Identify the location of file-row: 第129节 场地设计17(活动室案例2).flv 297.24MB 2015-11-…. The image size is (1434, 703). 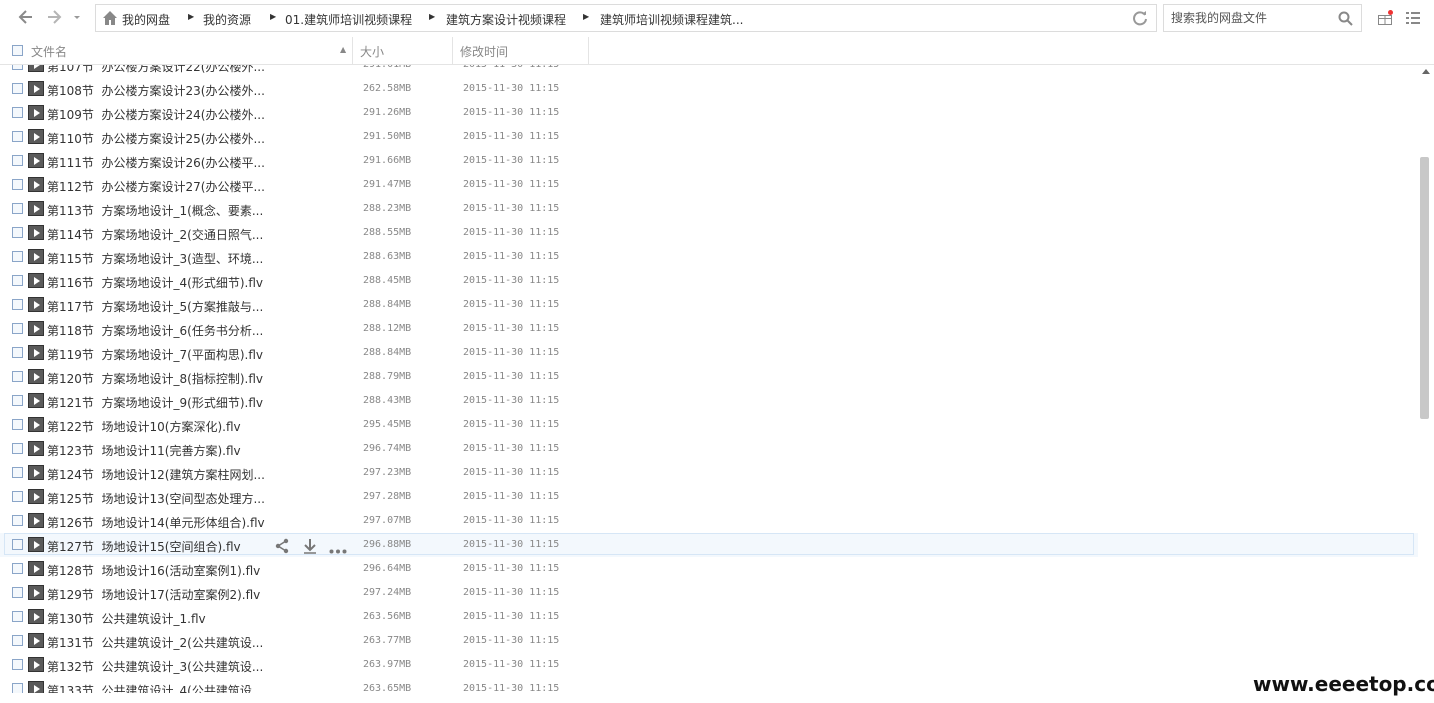
(709, 593).